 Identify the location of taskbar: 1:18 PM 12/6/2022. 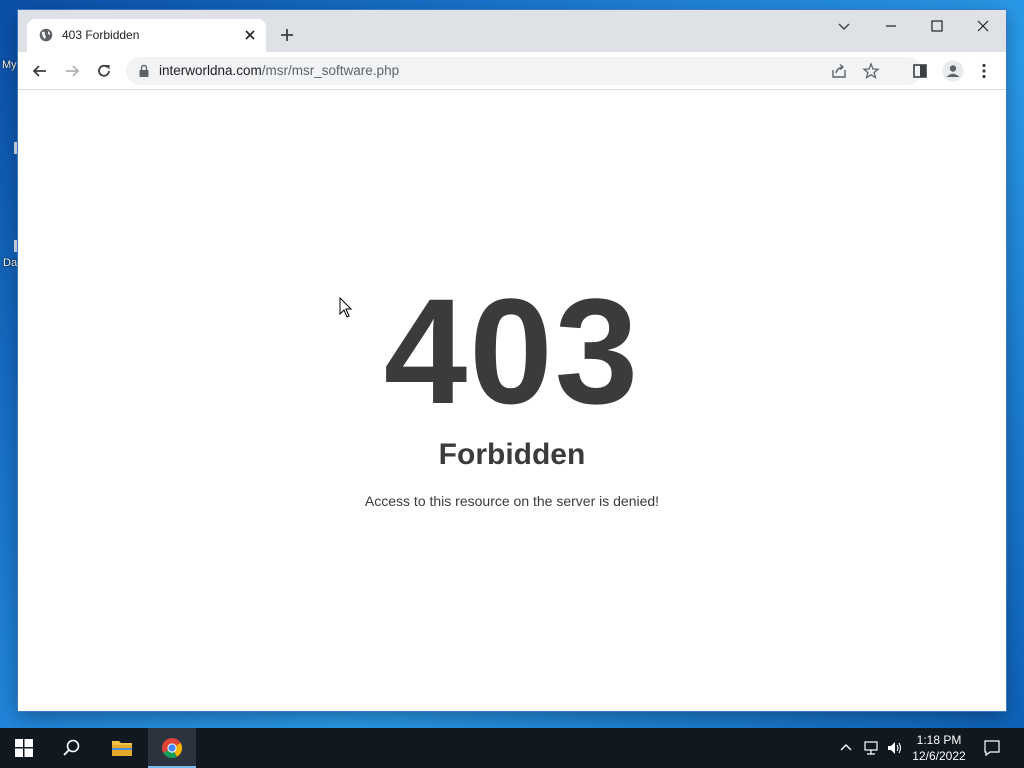
(512, 748).